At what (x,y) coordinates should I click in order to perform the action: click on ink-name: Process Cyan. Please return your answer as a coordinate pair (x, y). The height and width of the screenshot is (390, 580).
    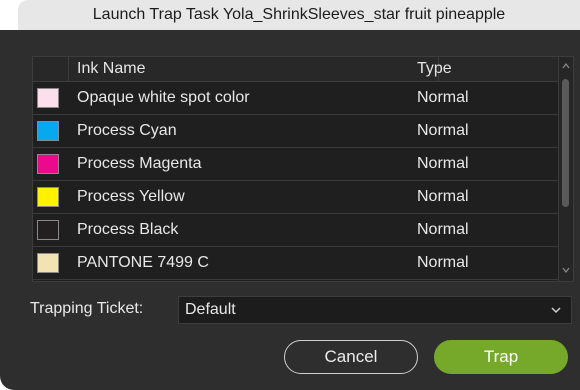
    Looking at the image, I should click on (127, 130).